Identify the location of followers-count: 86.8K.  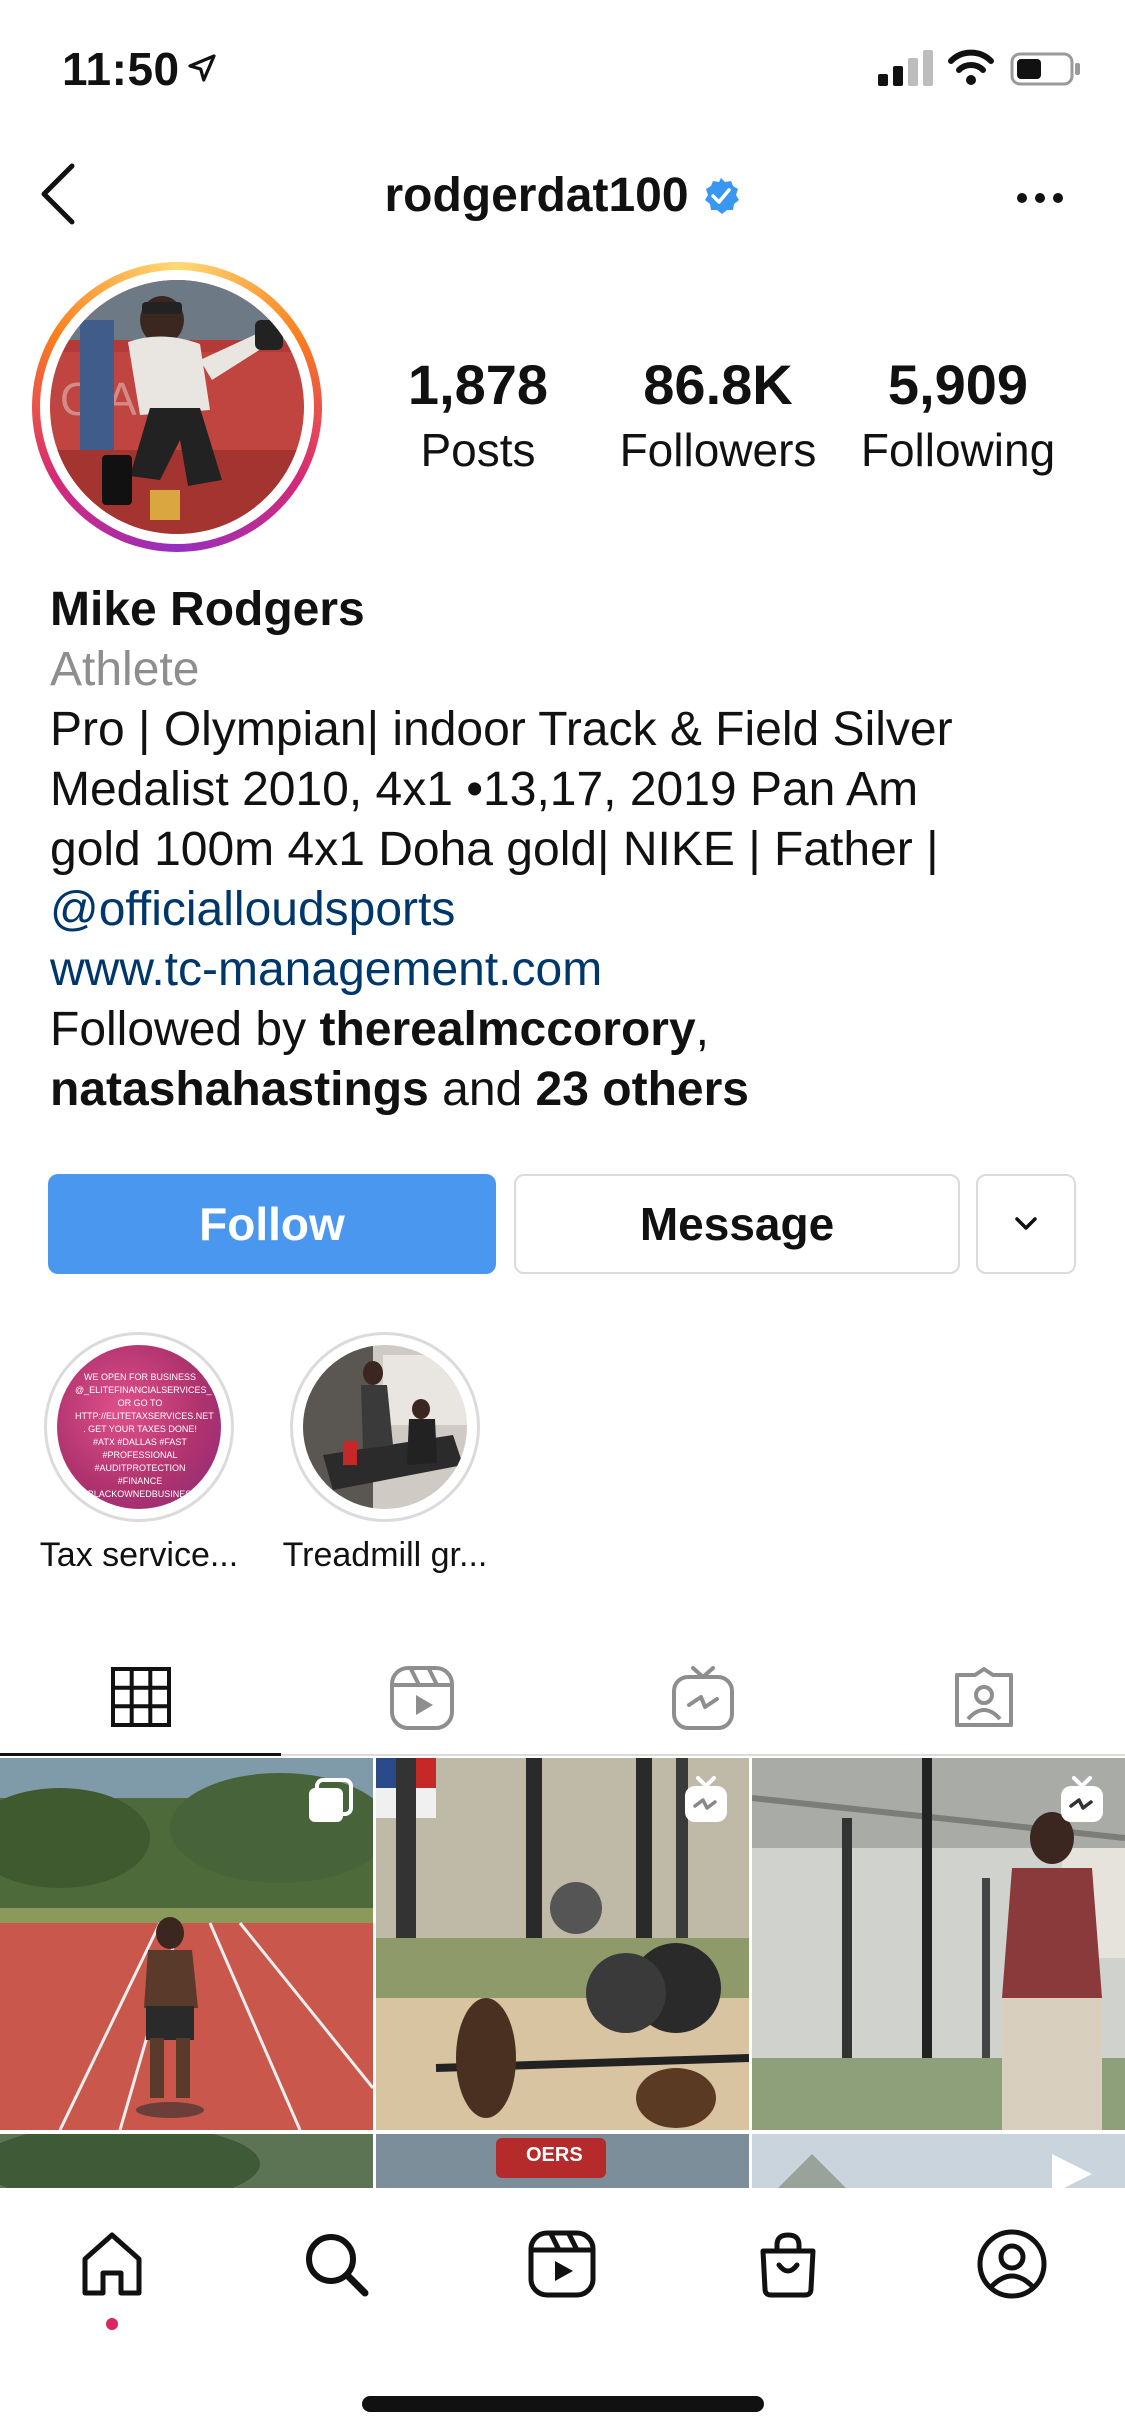
(718, 384).